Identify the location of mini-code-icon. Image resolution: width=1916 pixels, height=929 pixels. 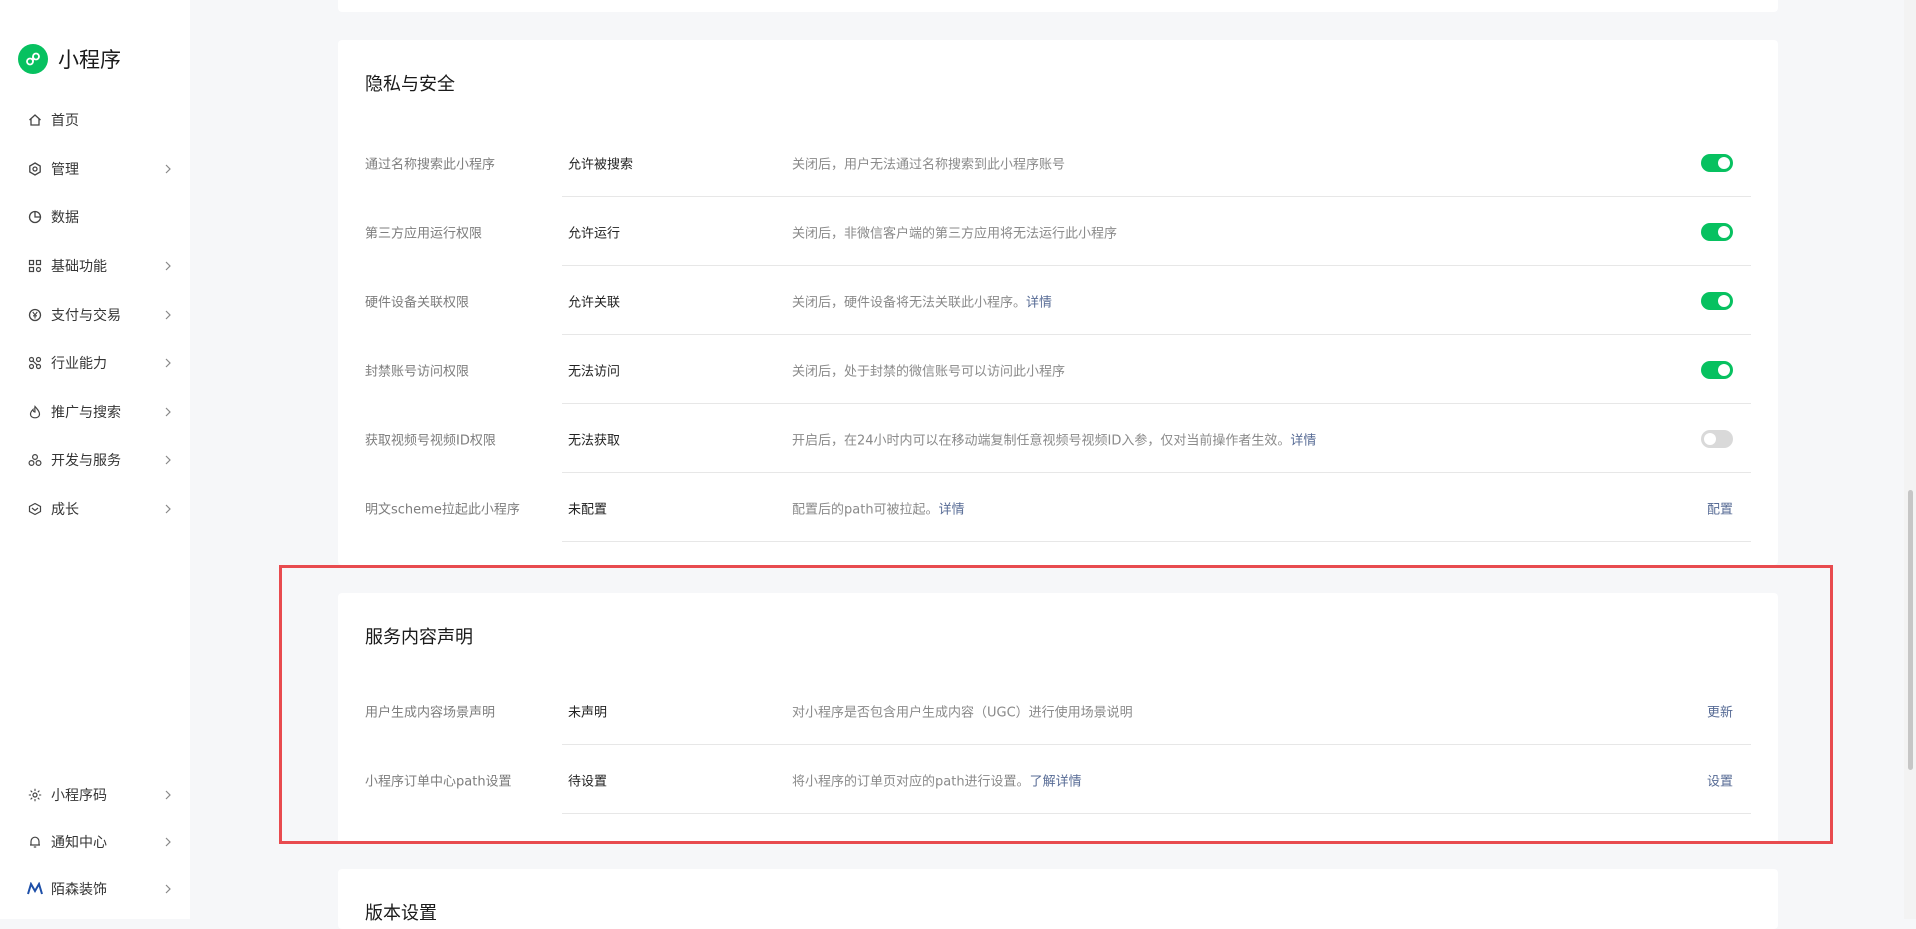
(35, 795).